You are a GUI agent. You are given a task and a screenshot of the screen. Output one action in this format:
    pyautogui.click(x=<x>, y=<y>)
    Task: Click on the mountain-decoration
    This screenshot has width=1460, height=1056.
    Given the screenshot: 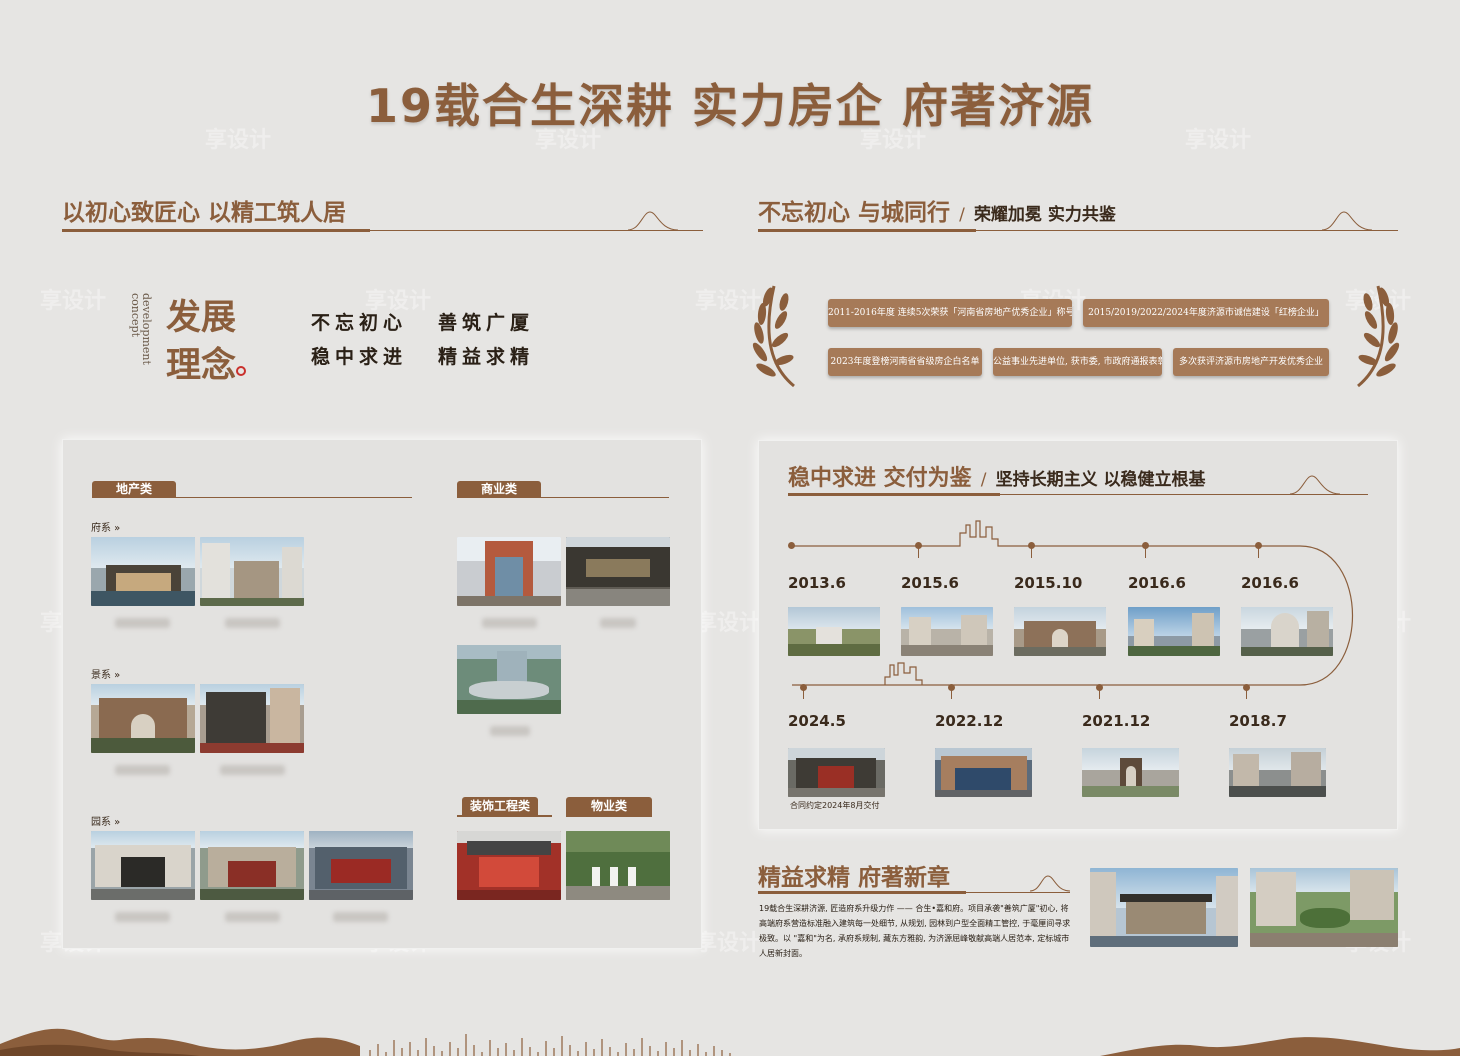 What is the action you would take?
    pyautogui.click(x=730, y=1042)
    